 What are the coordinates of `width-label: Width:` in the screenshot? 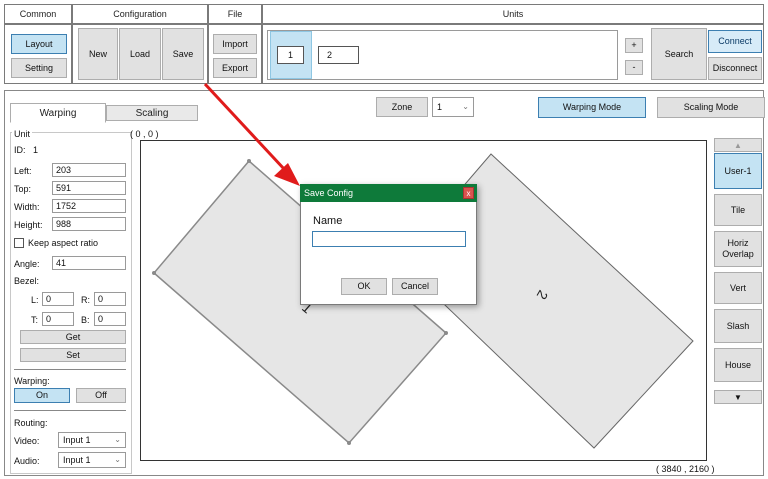 It's located at (27, 207).